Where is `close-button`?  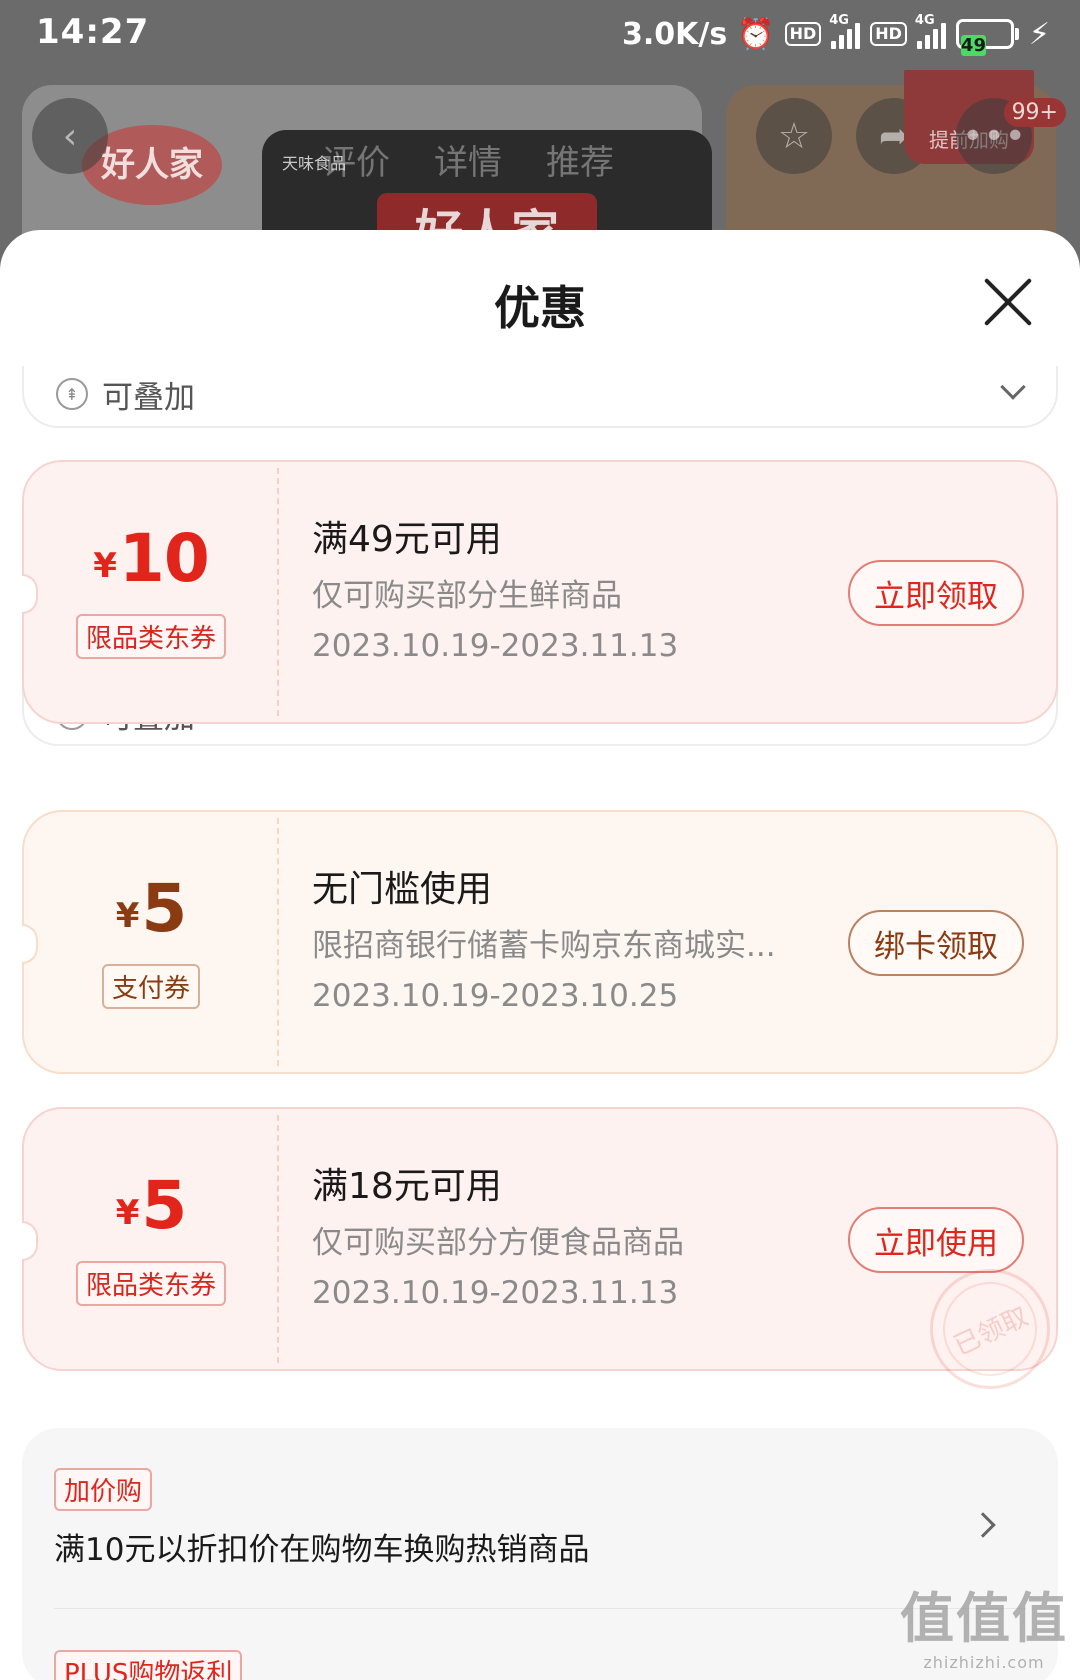 close-button is located at coordinates (1008, 302).